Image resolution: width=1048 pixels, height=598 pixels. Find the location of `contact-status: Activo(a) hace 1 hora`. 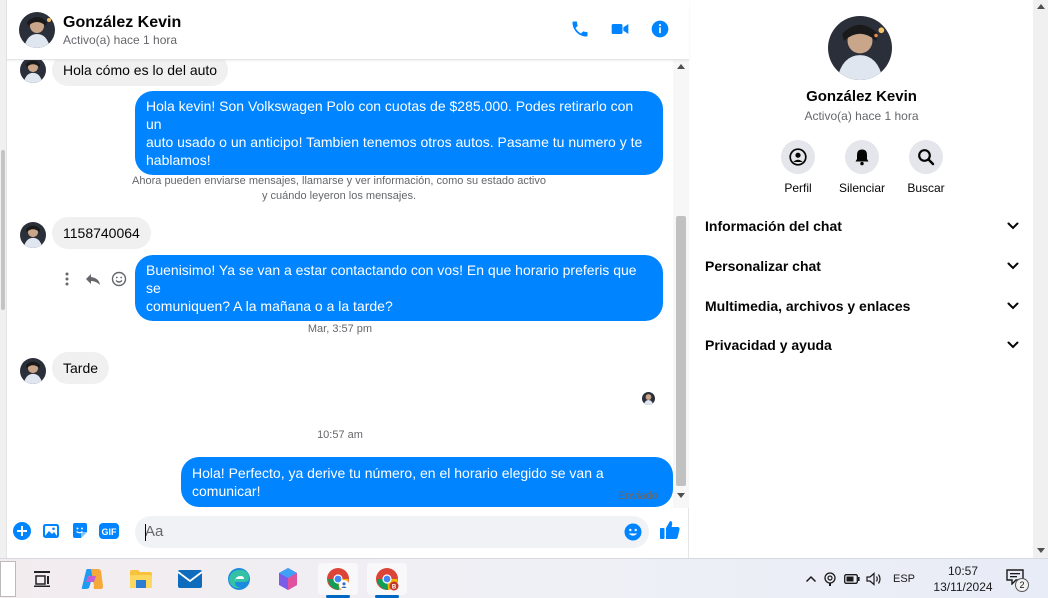

contact-status: Activo(a) hace 1 hora is located at coordinates (120, 40).